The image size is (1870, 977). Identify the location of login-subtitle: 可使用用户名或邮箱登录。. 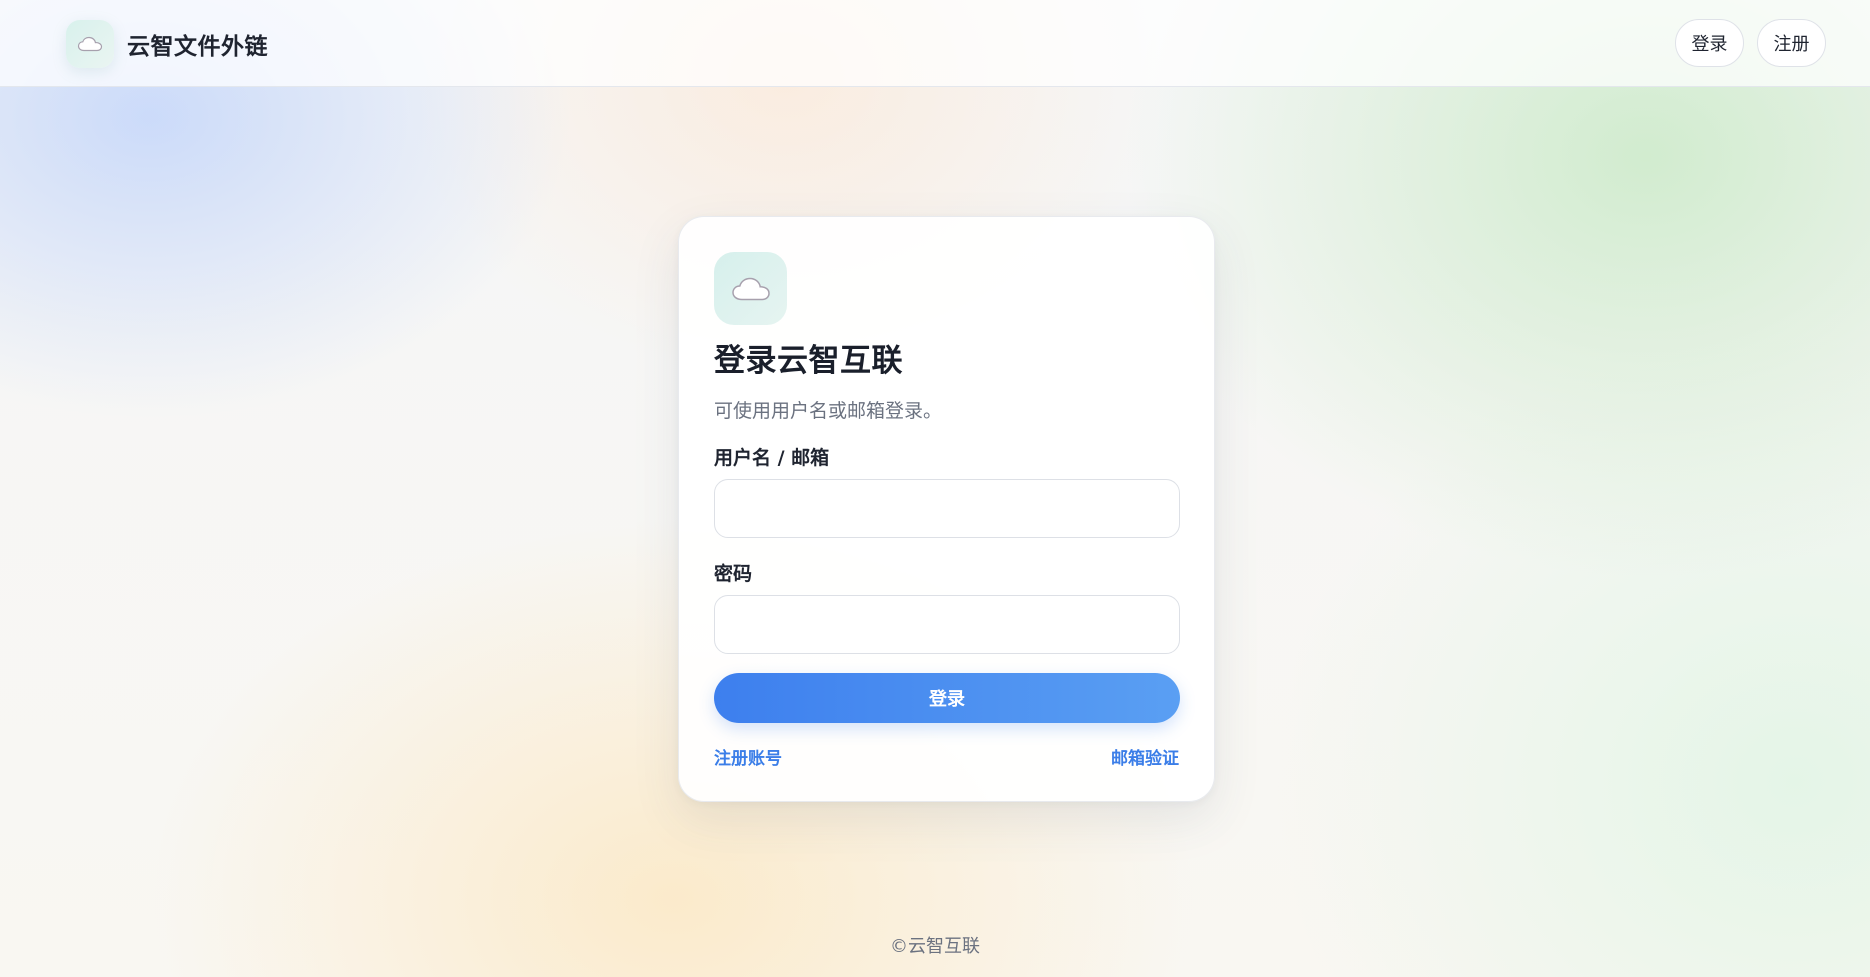
(828, 411).